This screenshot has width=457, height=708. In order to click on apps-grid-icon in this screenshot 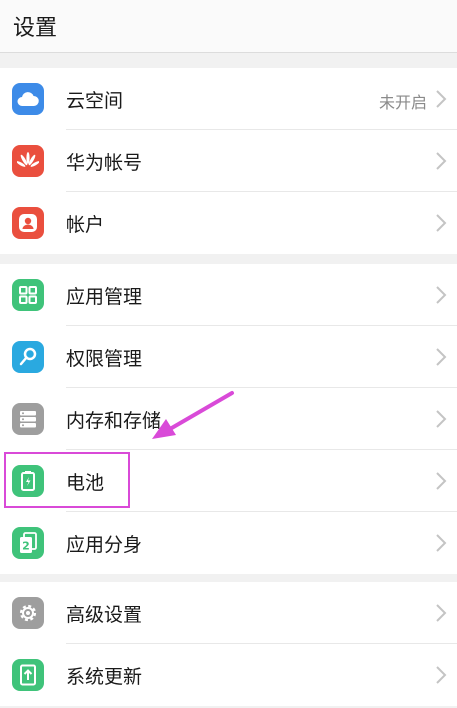, I will do `click(28, 295)`.